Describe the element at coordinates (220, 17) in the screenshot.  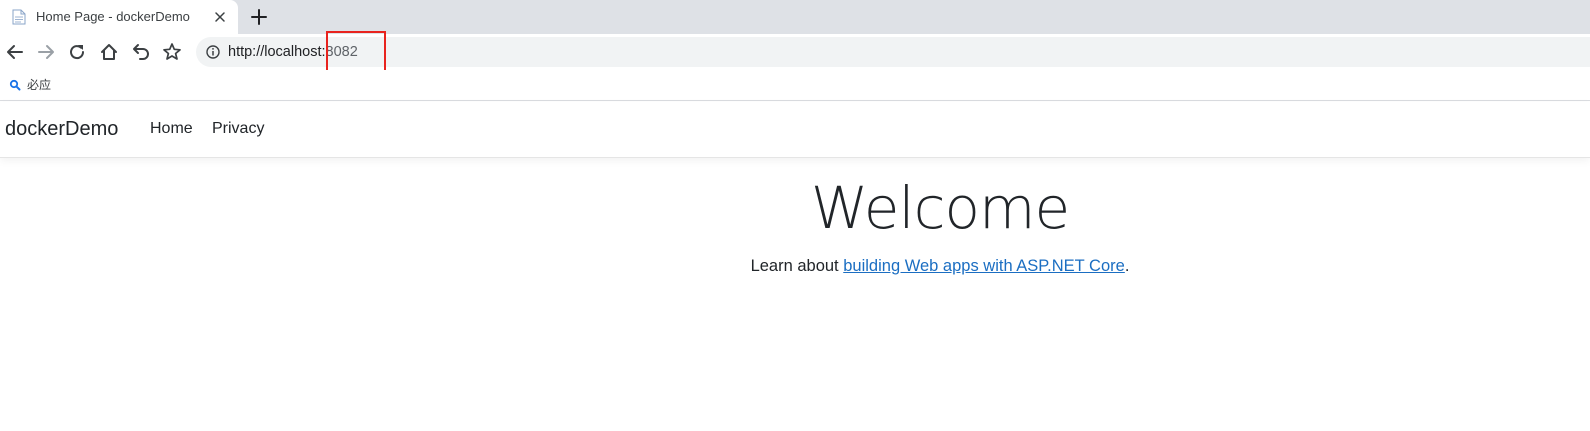
I see `close-icon` at that location.